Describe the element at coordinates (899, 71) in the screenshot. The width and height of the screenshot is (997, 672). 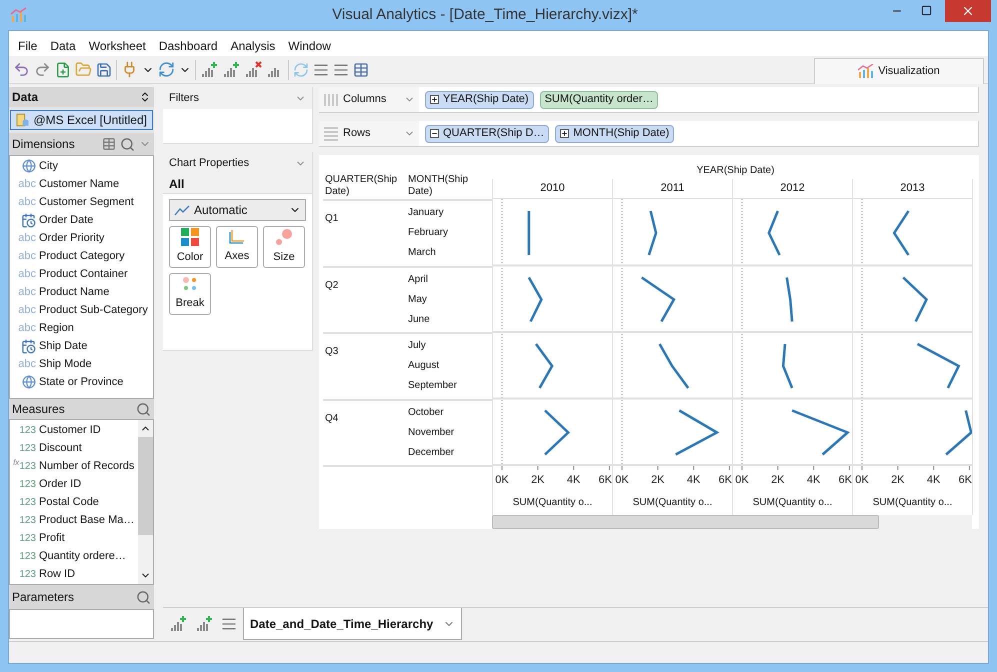
I see `visualization-tab: Visualization` at that location.